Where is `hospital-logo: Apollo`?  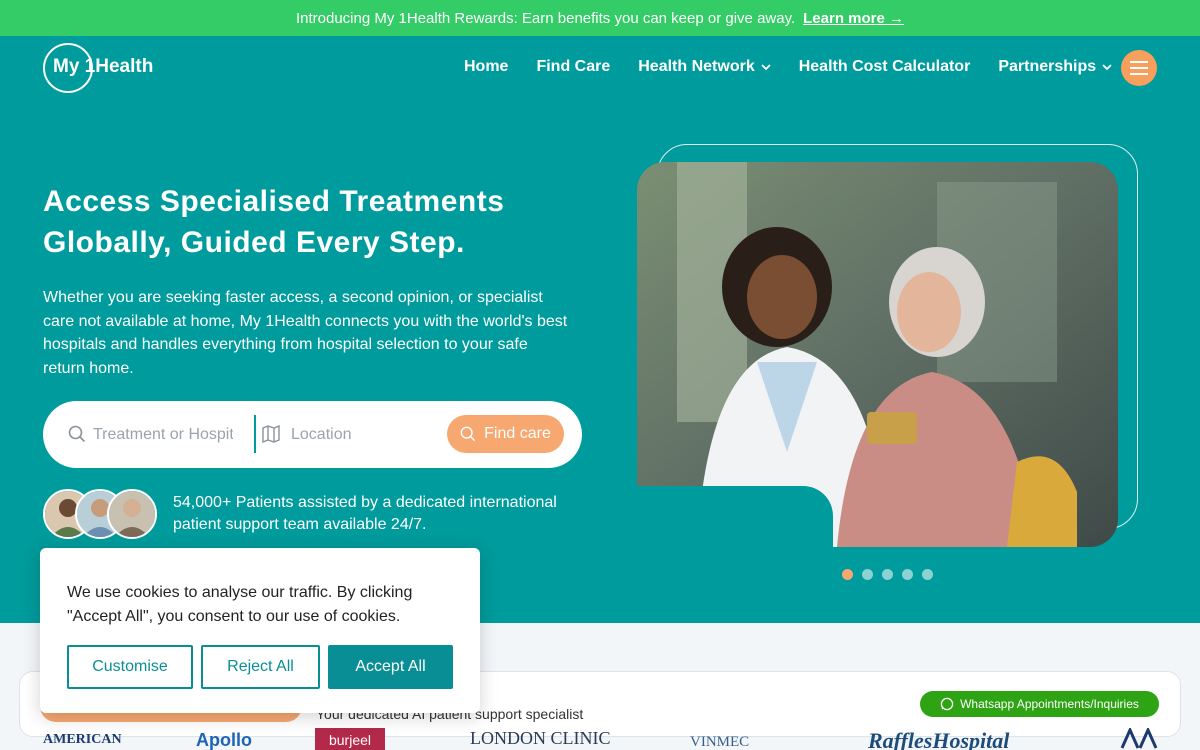
hospital-logo: Apollo is located at coordinates (224, 740).